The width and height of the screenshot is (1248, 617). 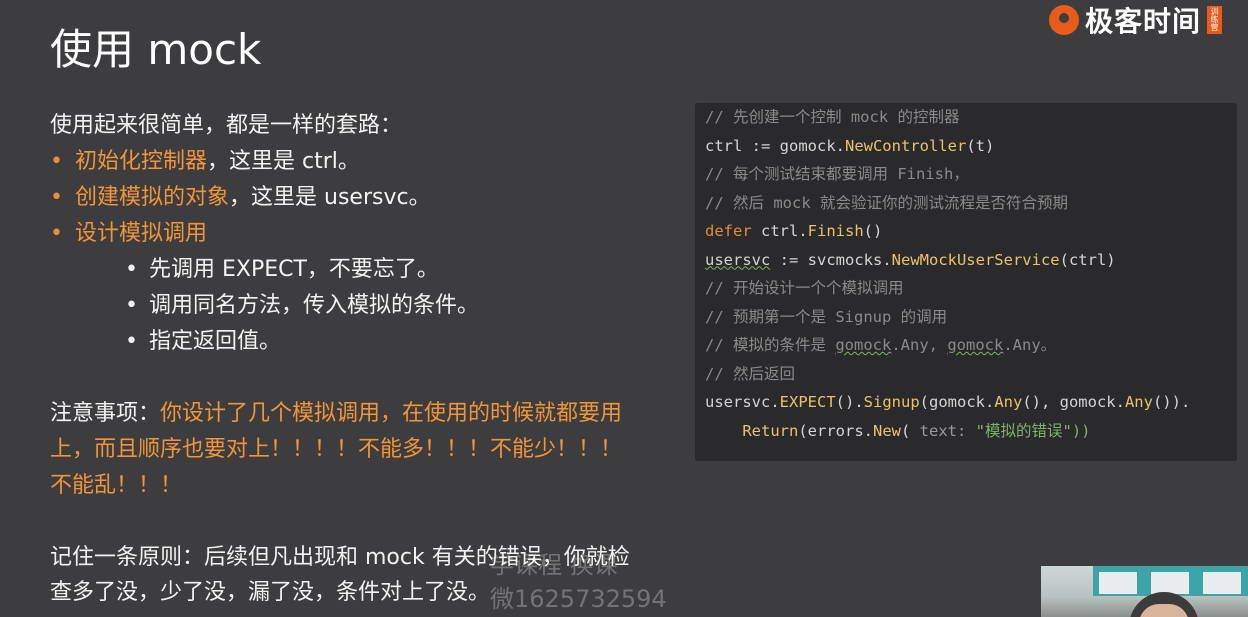 I want to click on webcam-overlay, so click(x=1144, y=591).